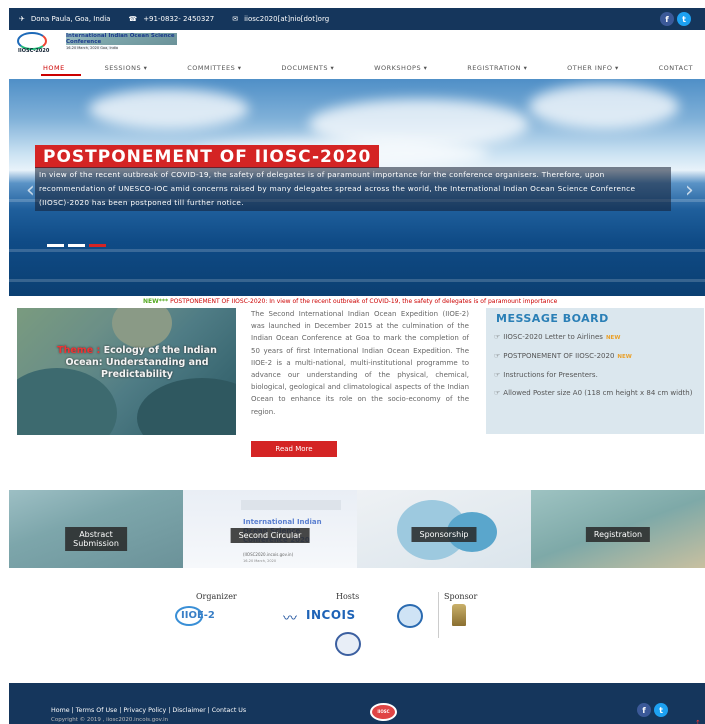 Image resolution: width=705 pixels, height=724 pixels. I want to click on location-text: Dona Paula, Goa, India, so click(70, 19).